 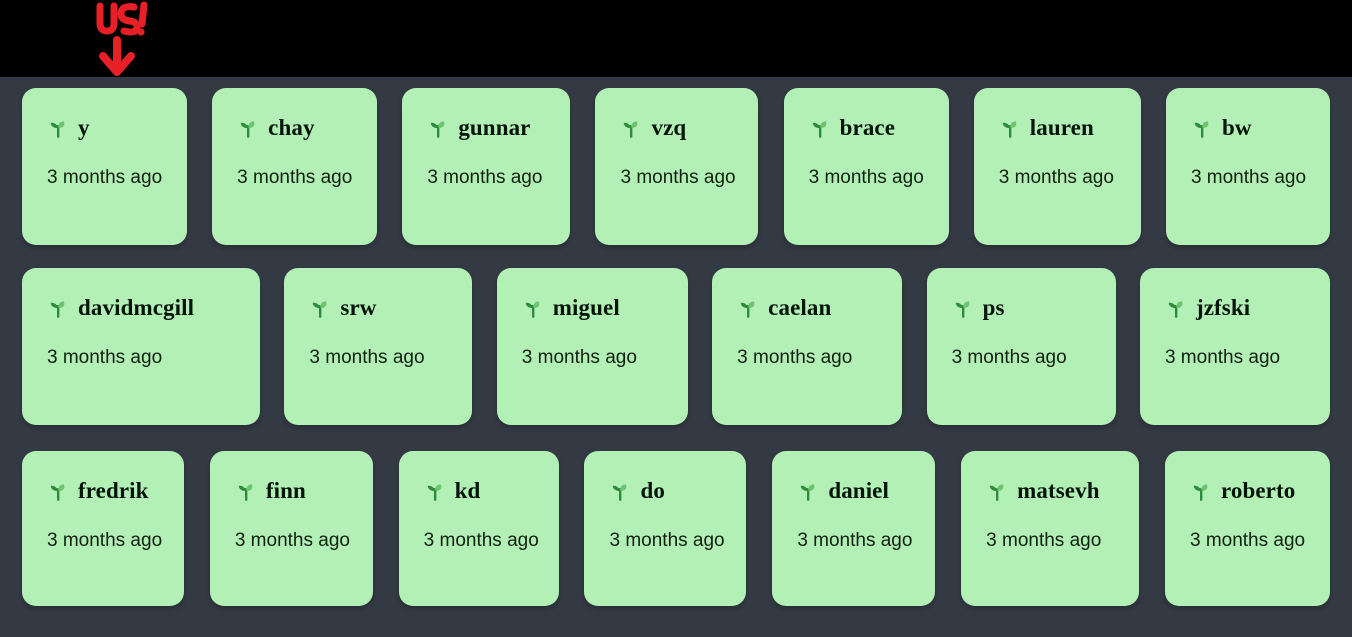 I want to click on top-black-bar, so click(x=676, y=38).